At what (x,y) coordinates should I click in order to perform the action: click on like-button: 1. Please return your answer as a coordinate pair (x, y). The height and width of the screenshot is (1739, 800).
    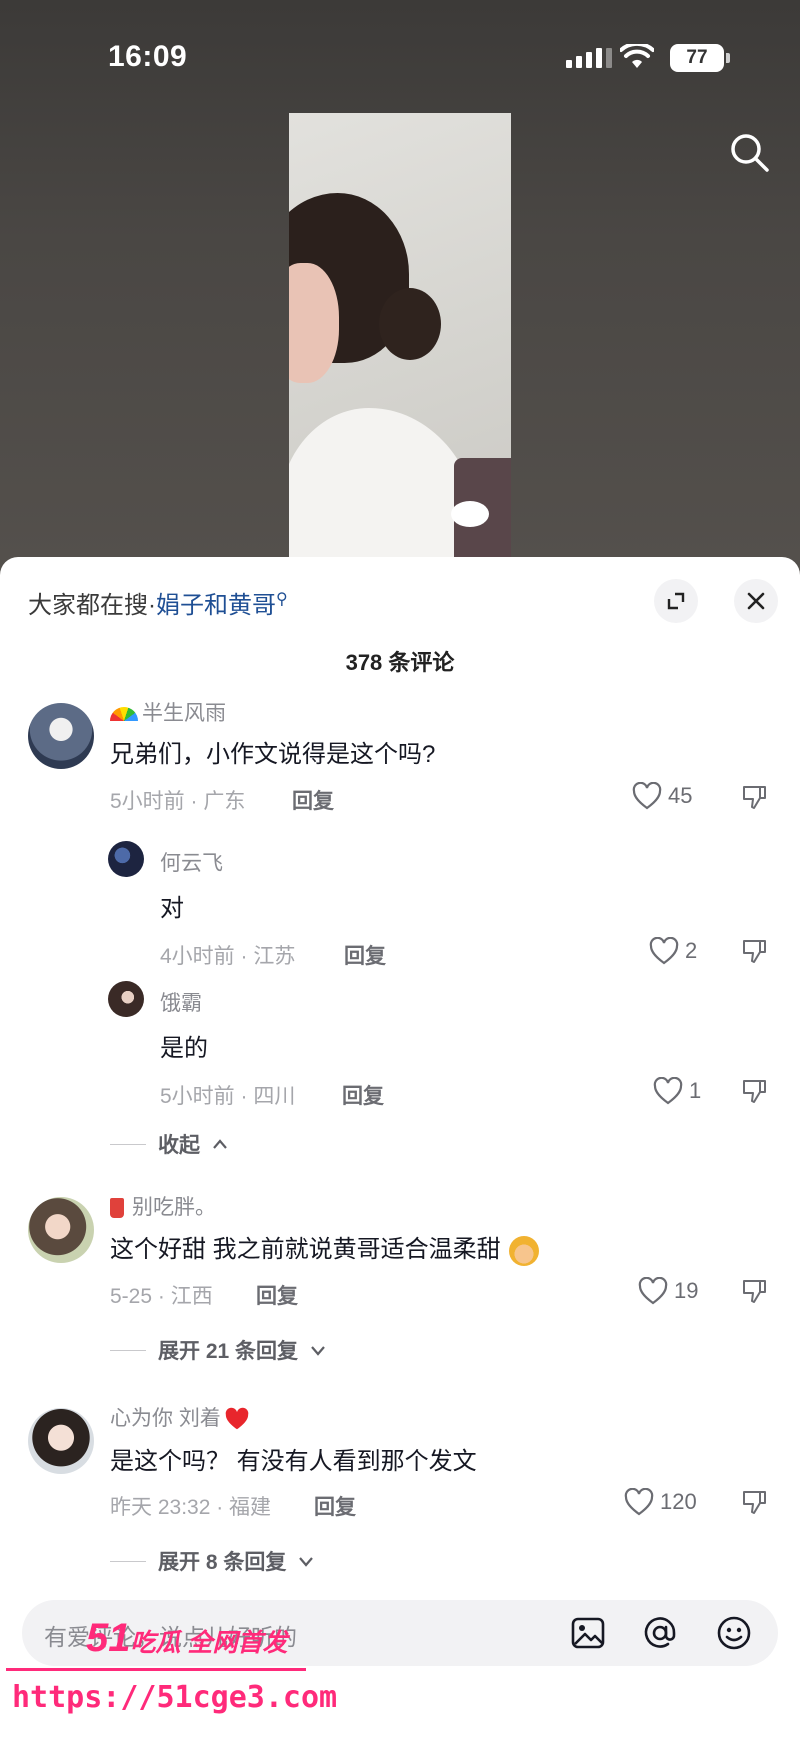
    Looking at the image, I should click on (677, 1091).